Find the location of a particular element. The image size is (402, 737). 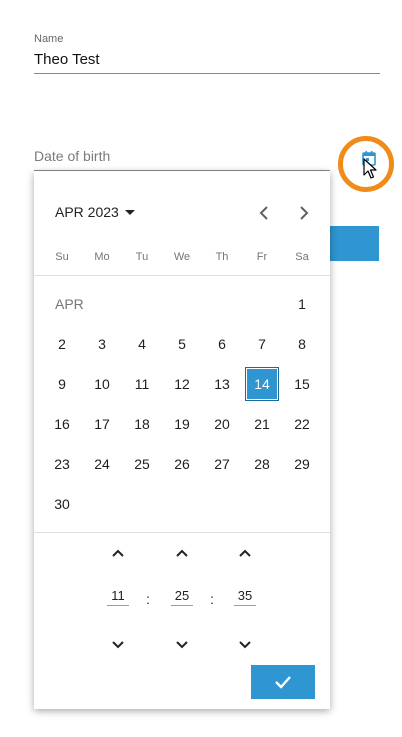

chevron-left-icon is located at coordinates (263, 213).